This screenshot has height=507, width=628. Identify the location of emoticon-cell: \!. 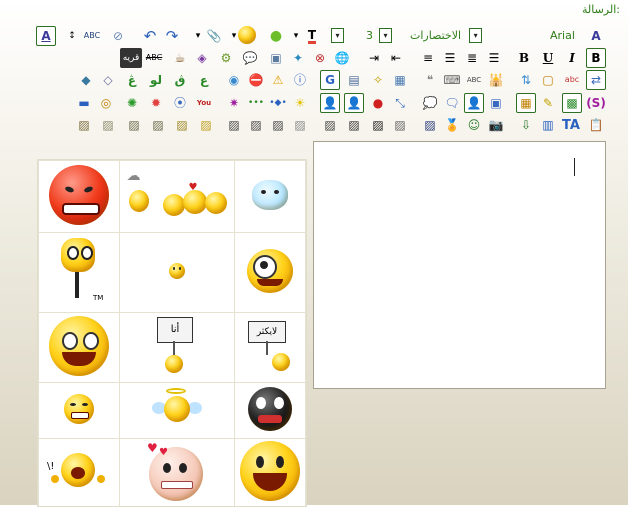
(79, 472).